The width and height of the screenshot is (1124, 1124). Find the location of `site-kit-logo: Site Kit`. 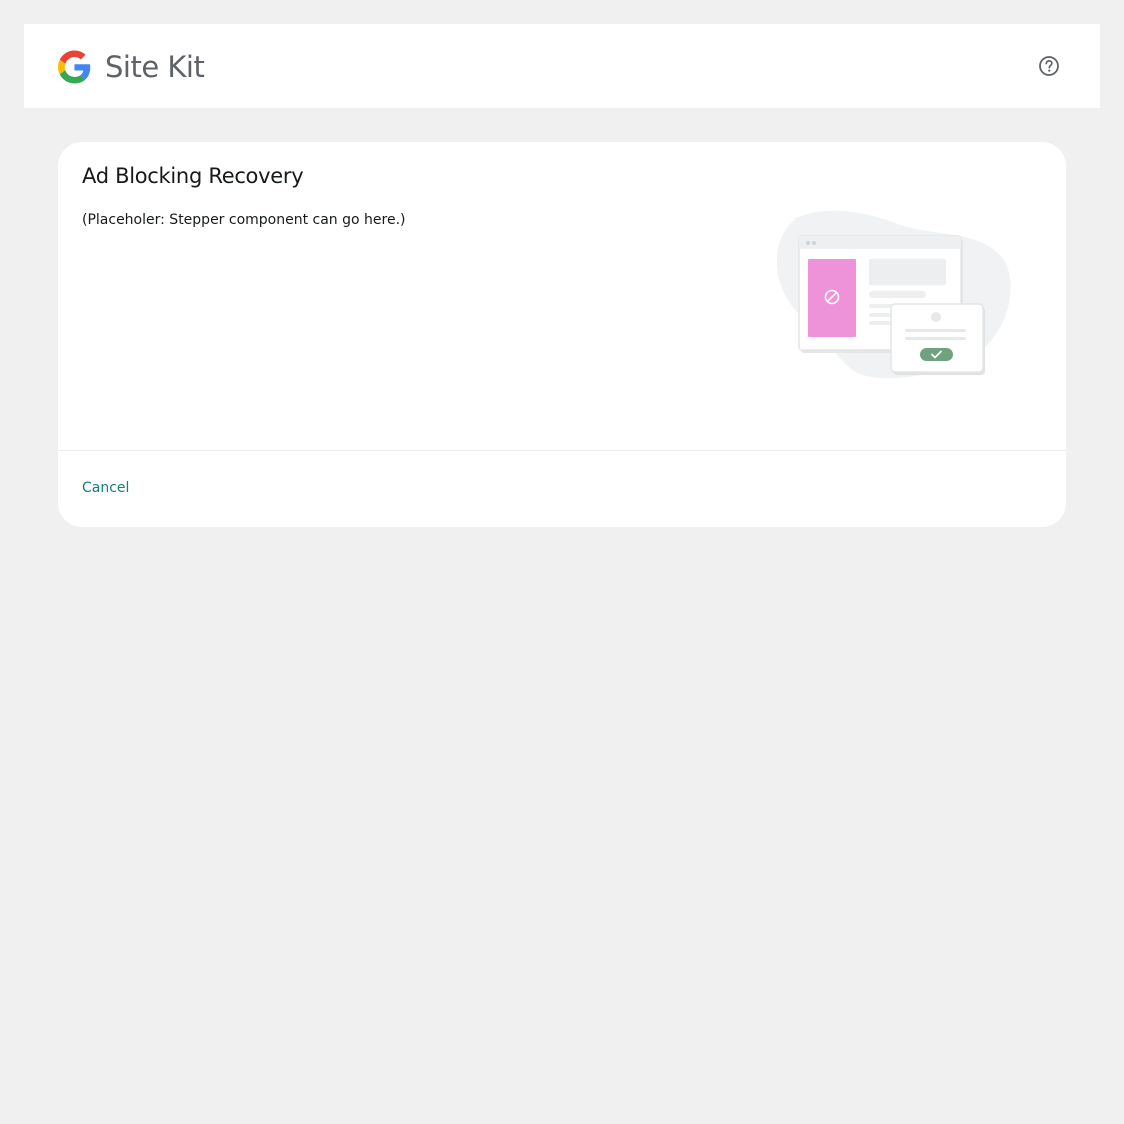

site-kit-logo: Site Kit is located at coordinates (131, 67).